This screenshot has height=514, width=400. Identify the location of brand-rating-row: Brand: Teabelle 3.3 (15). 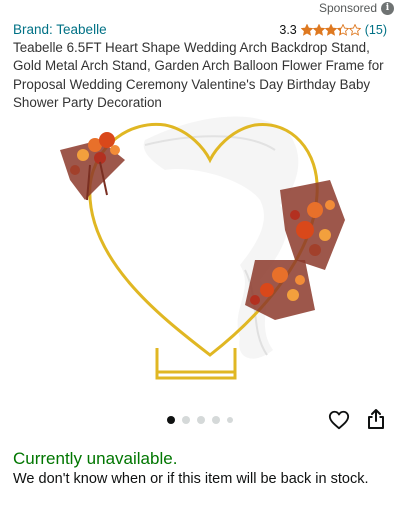
(200, 29).